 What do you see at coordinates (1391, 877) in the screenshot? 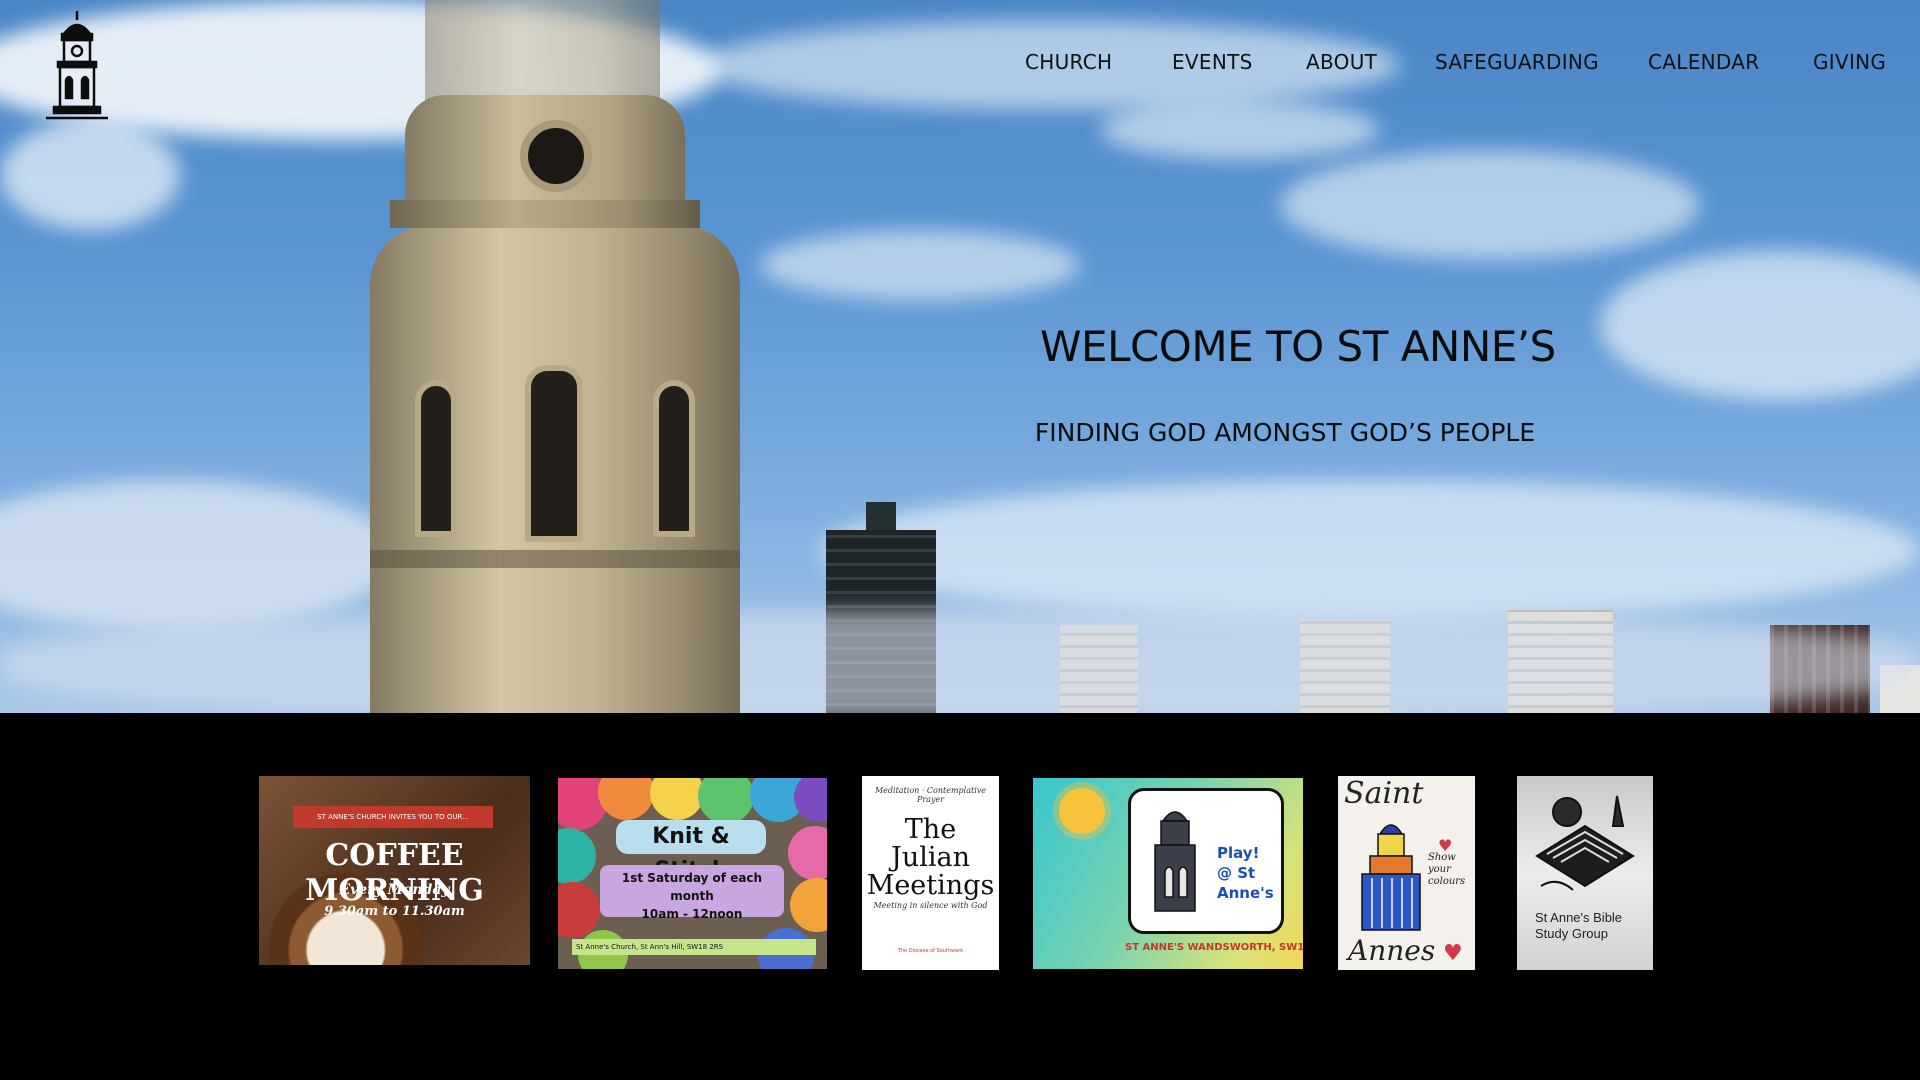
I see `church-illustration` at bounding box center [1391, 877].